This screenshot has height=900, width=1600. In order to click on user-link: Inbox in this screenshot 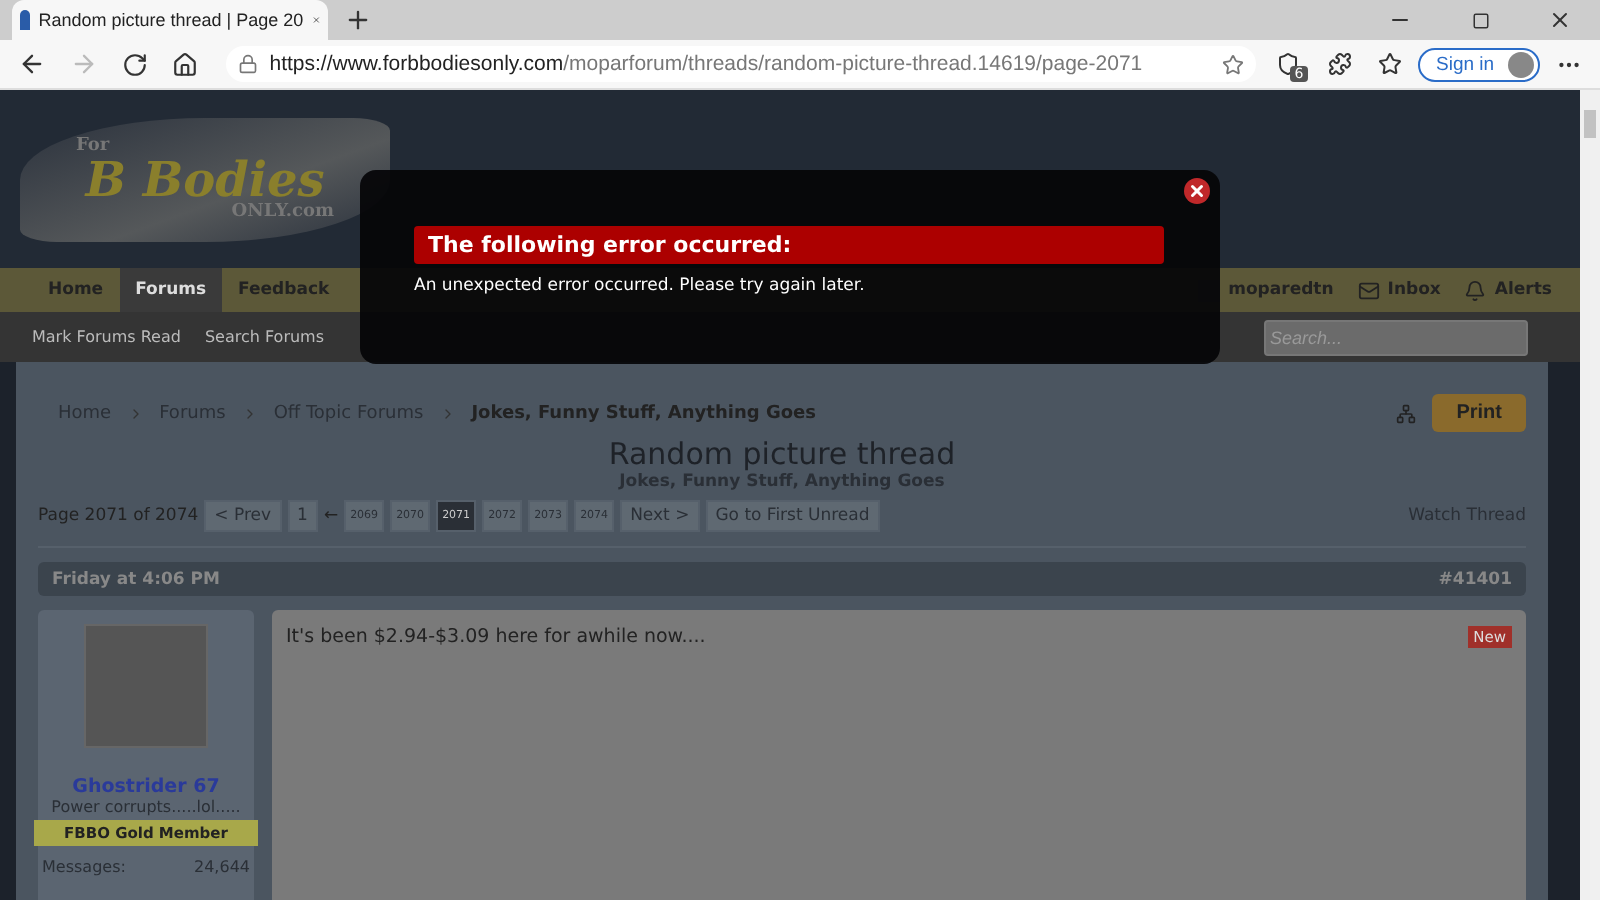, I will do `click(1399, 290)`.